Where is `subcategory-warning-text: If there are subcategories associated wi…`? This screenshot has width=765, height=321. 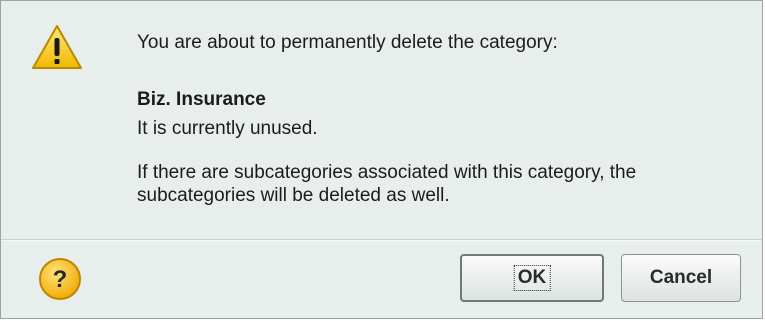 subcategory-warning-text: If there are subcategories associated wi… is located at coordinates (387, 184).